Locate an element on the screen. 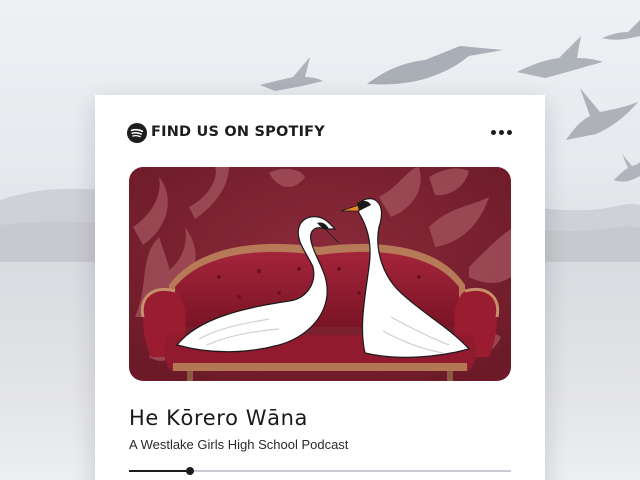  spotify-brand-label: FIND US ON SPOTIFY is located at coordinates (238, 132).